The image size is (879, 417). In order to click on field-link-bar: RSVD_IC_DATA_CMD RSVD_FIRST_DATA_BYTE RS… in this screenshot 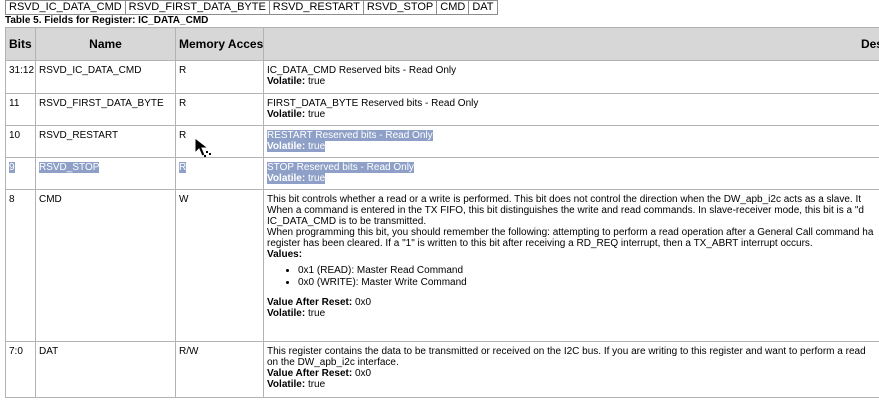, I will do `click(251, 7)`.